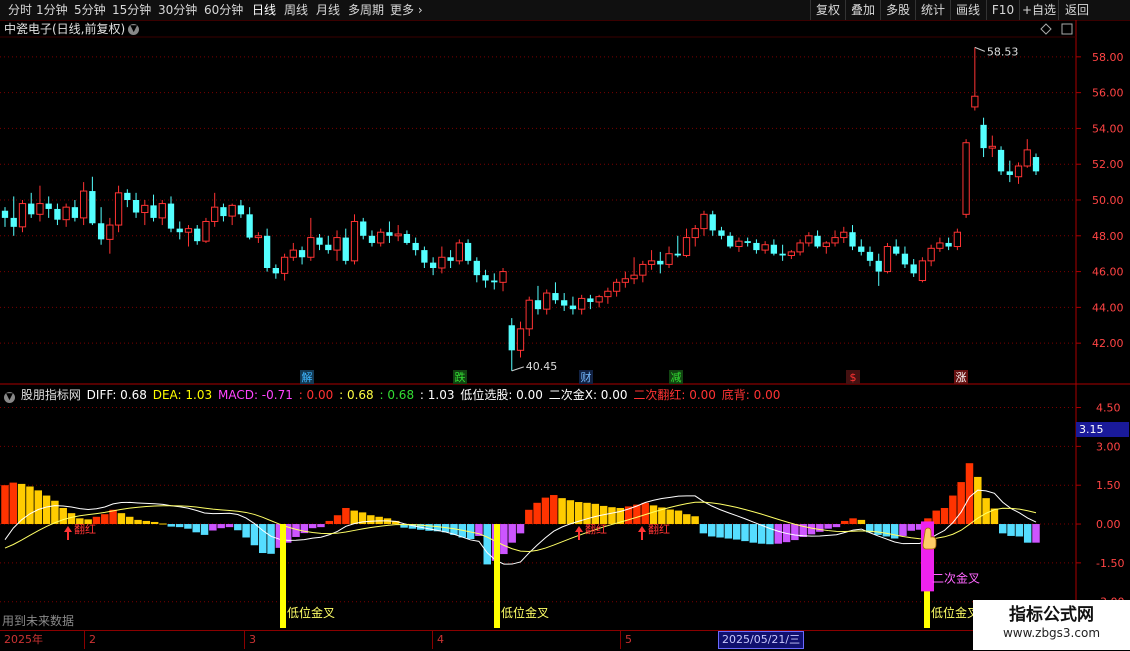  Describe the element at coordinates (255, 395) in the screenshot. I see `indicator-macd: MACD: -0.71` at that location.